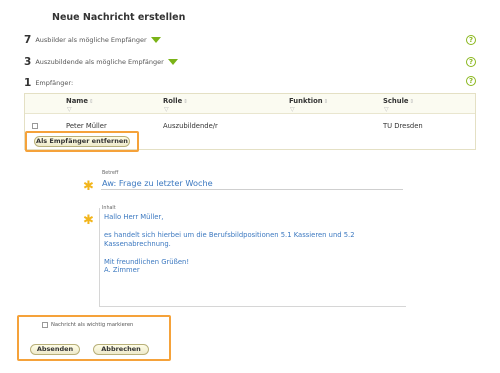  I want to click on trainees-label: Auszubildende als mögliche Empfänger, so click(99, 62).